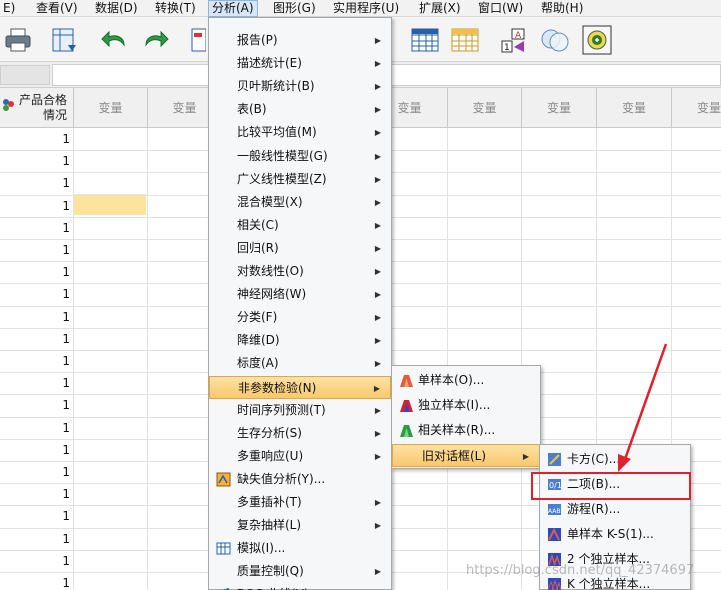 The height and width of the screenshot is (590, 721). What do you see at coordinates (406, 381) in the screenshot?
I see `one-sample-icon` at bounding box center [406, 381].